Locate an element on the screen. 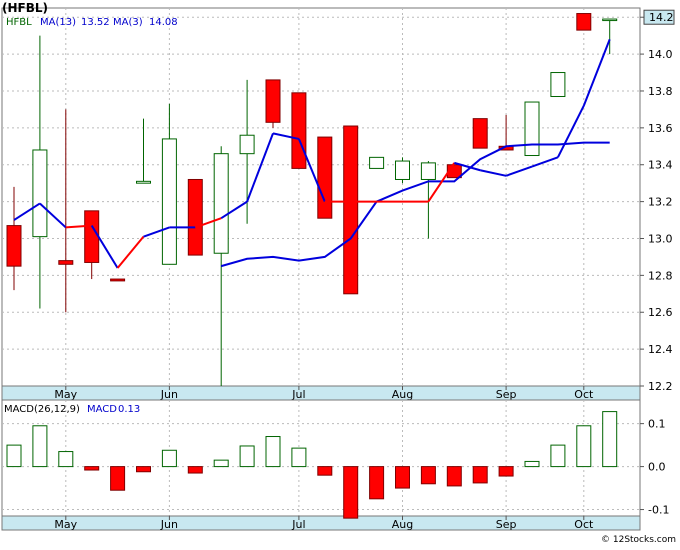 The height and width of the screenshot is (550, 680). macd-month-label: Jul is located at coordinates (298, 524).